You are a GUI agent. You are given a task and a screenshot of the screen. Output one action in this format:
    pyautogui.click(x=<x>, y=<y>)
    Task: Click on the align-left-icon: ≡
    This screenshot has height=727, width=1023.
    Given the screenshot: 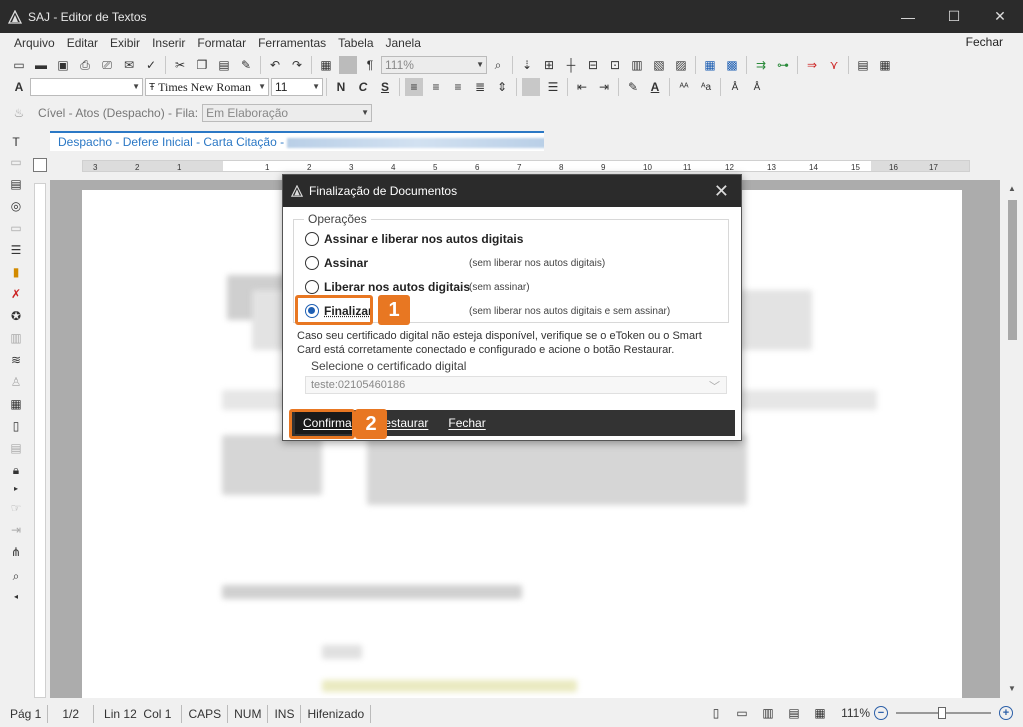 What is the action you would take?
    pyautogui.click(x=414, y=87)
    